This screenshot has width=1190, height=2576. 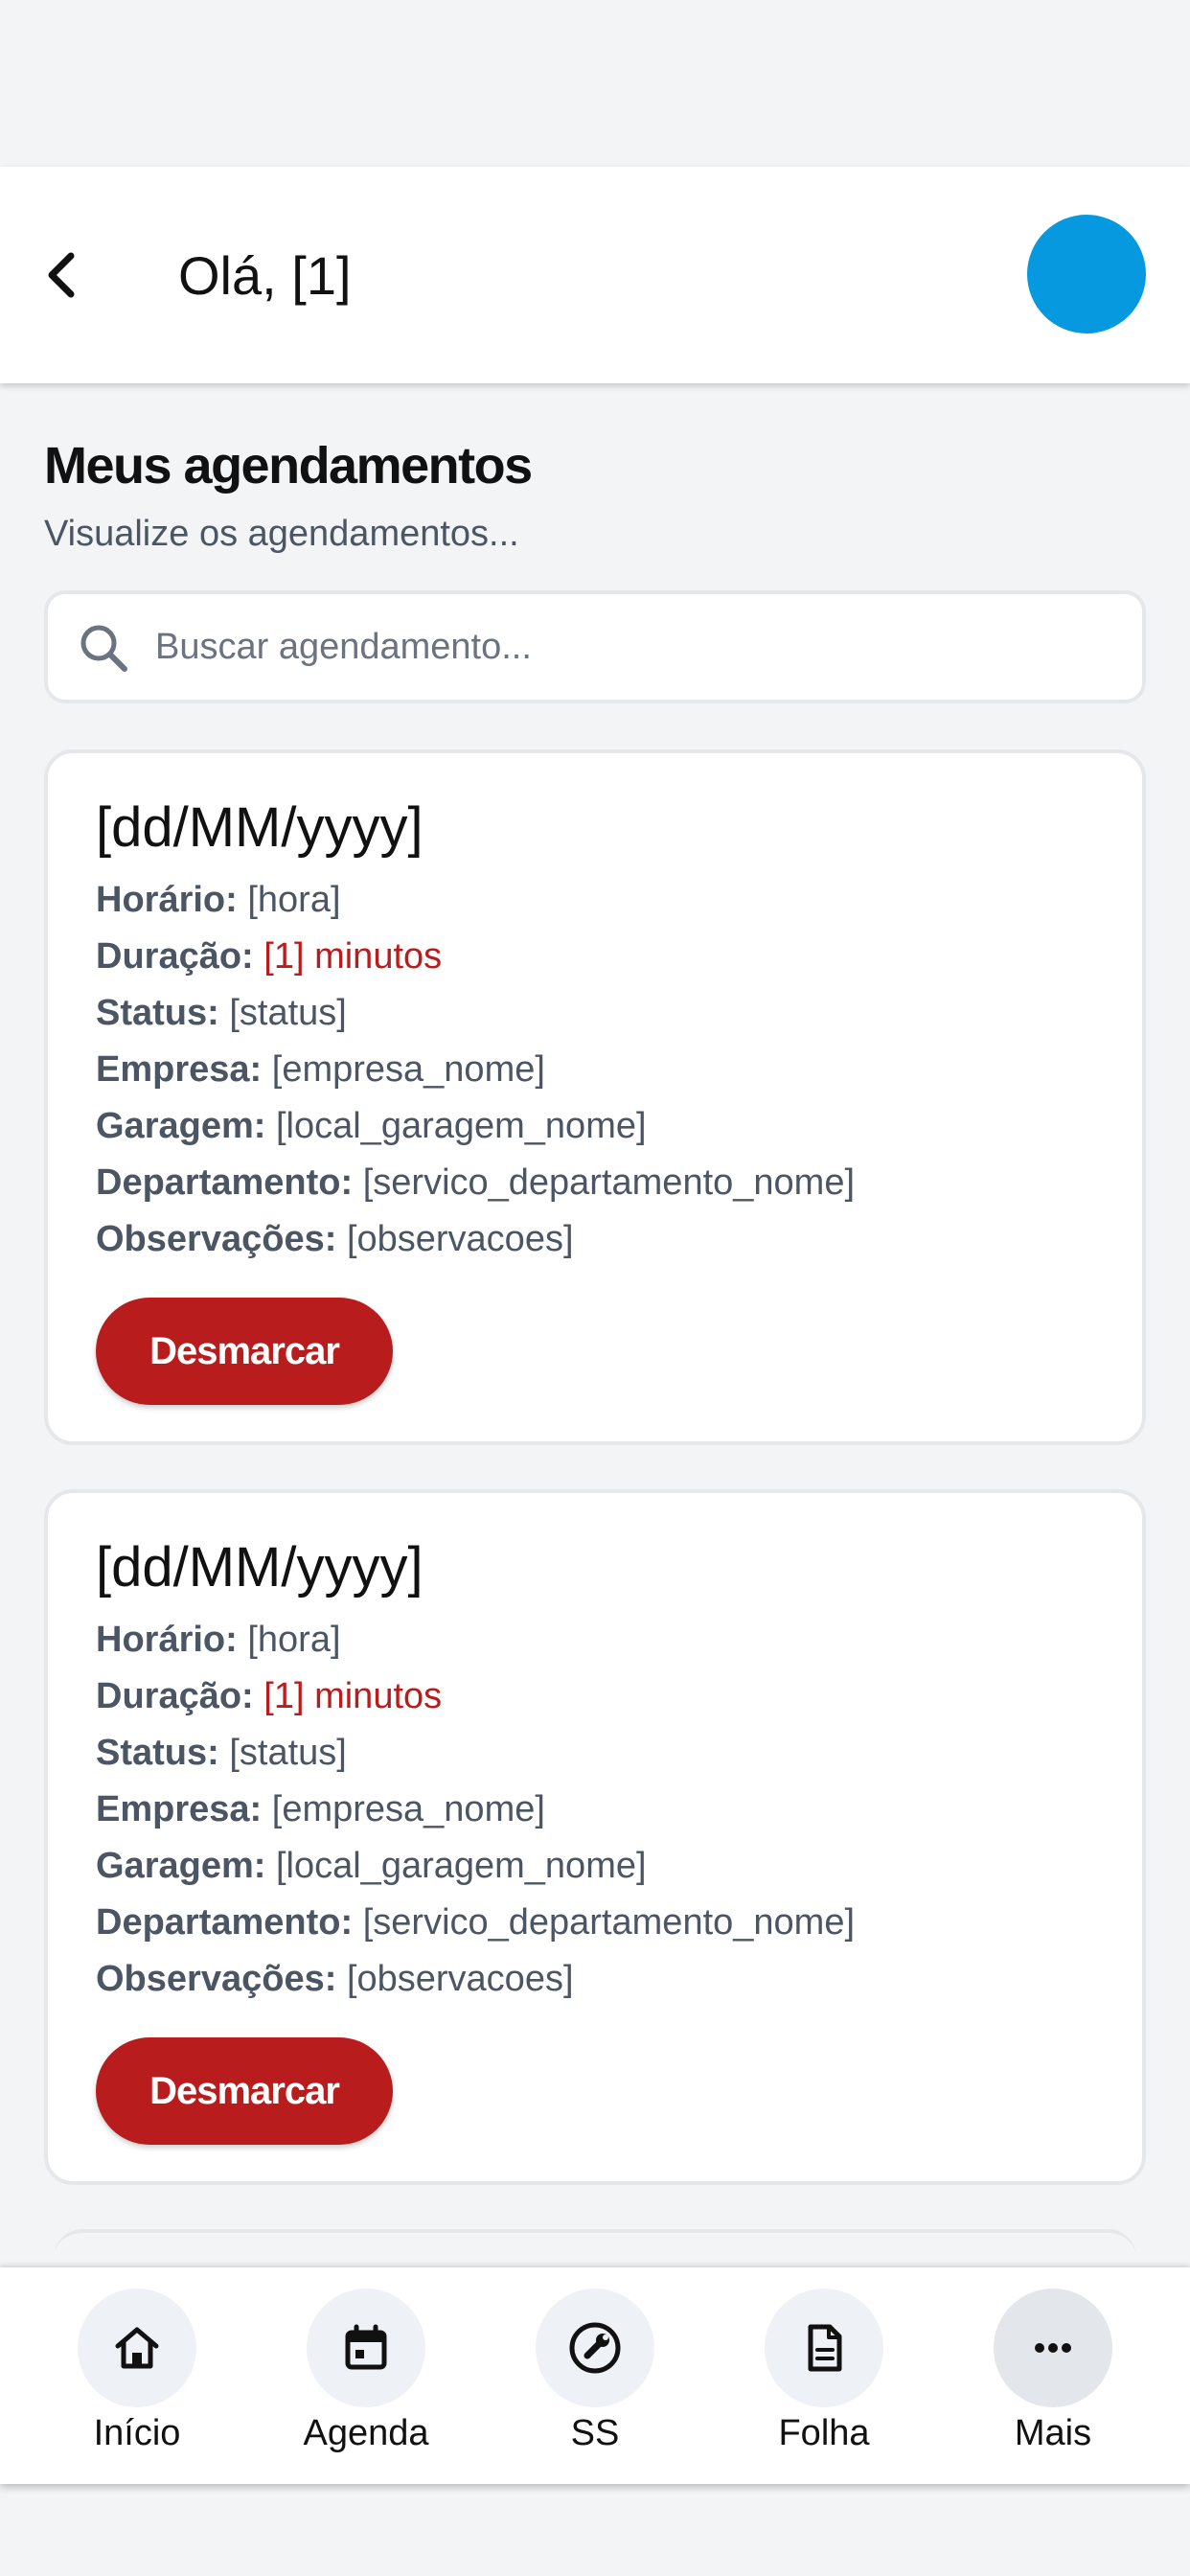 What do you see at coordinates (288, 466) in the screenshot?
I see `page-title: Meus agendamentos` at bounding box center [288, 466].